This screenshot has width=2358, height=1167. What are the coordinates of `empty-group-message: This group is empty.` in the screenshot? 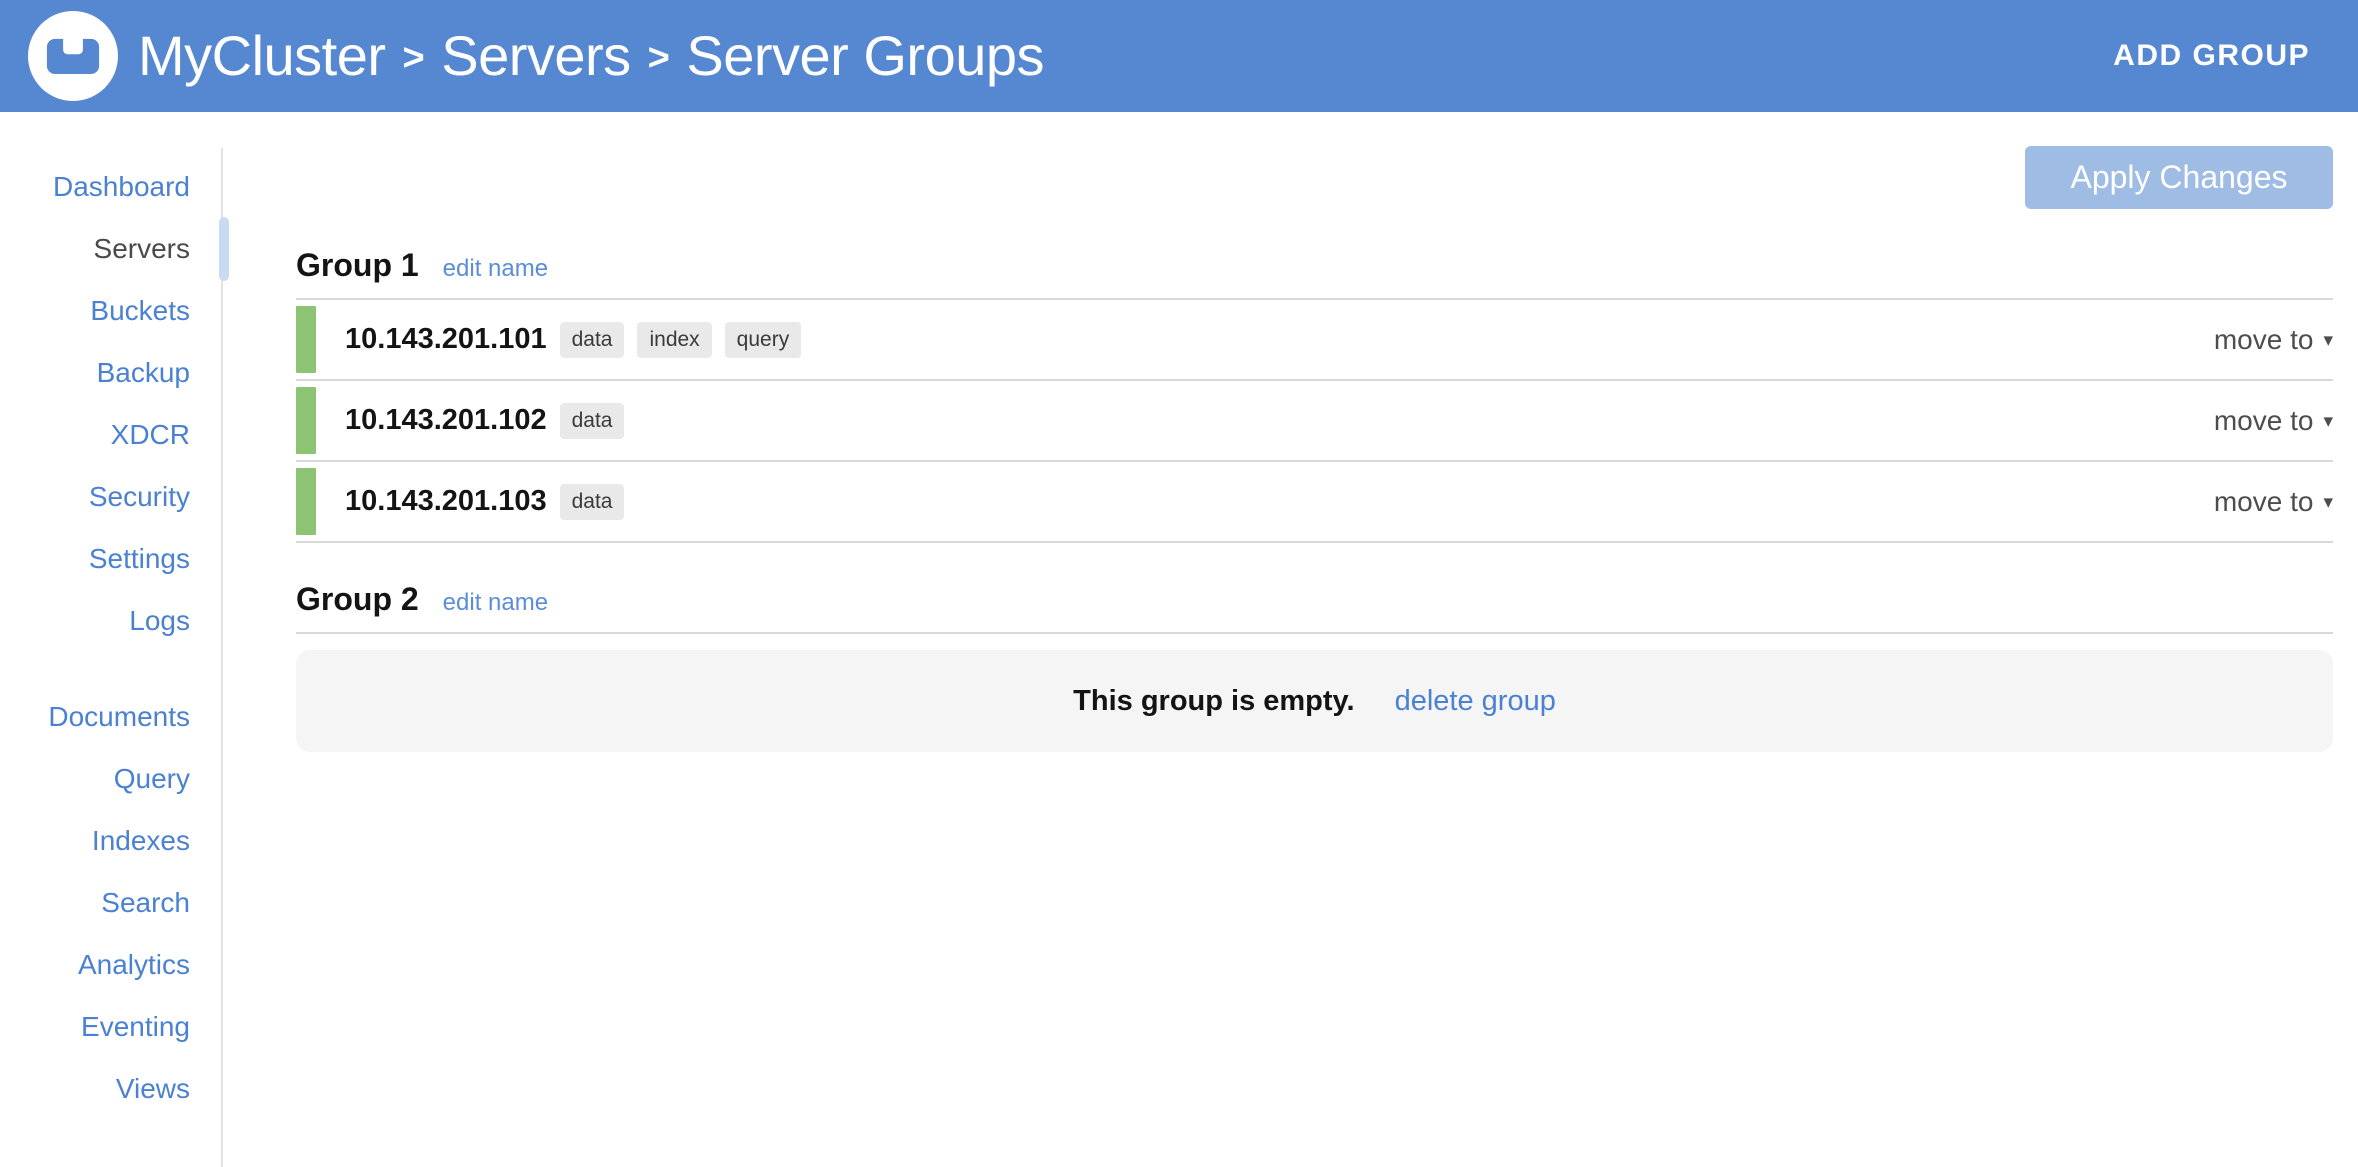 It's located at (1214, 700).